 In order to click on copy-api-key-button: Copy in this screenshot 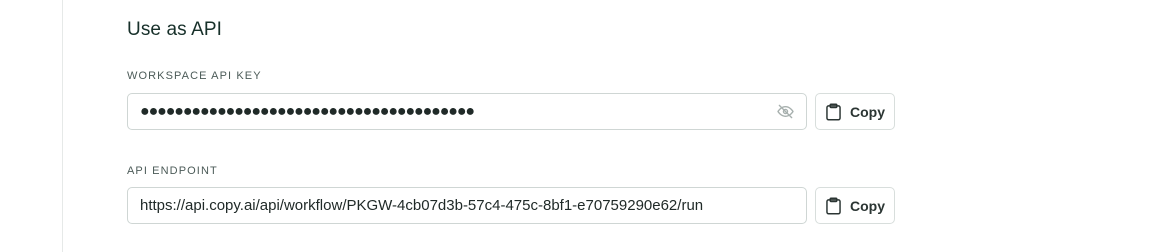, I will do `click(855, 111)`.